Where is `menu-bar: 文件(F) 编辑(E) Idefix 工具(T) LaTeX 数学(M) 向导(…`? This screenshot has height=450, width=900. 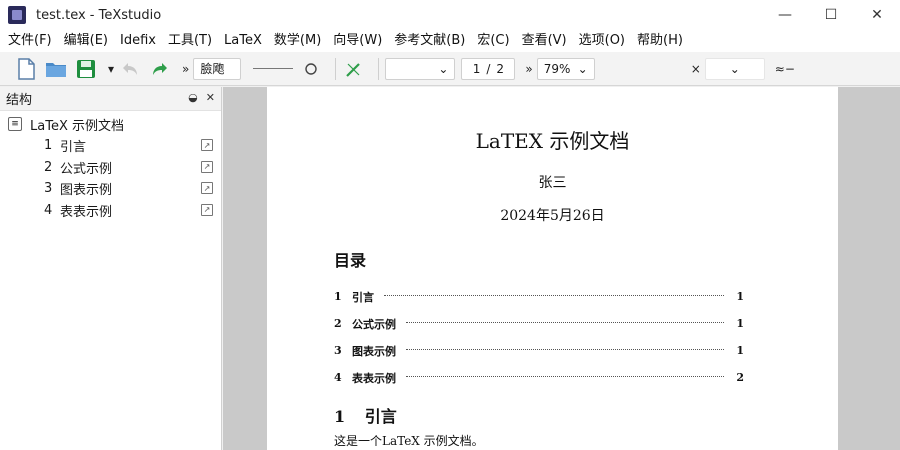
menu-bar: 文件(F) 编辑(E) Idefix 工具(T) LaTeX 数学(M) 向导(… is located at coordinates (450, 41).